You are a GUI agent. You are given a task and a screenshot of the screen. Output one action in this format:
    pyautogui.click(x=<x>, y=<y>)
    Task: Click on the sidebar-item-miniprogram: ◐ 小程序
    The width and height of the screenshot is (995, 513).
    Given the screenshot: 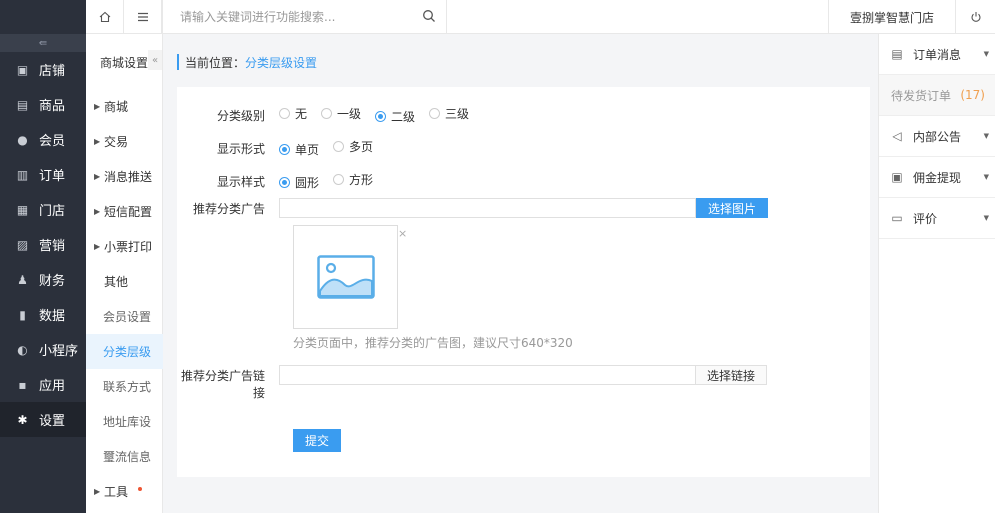 What is the action you would take?
    pyautogui.click(x=43, y=349)
    